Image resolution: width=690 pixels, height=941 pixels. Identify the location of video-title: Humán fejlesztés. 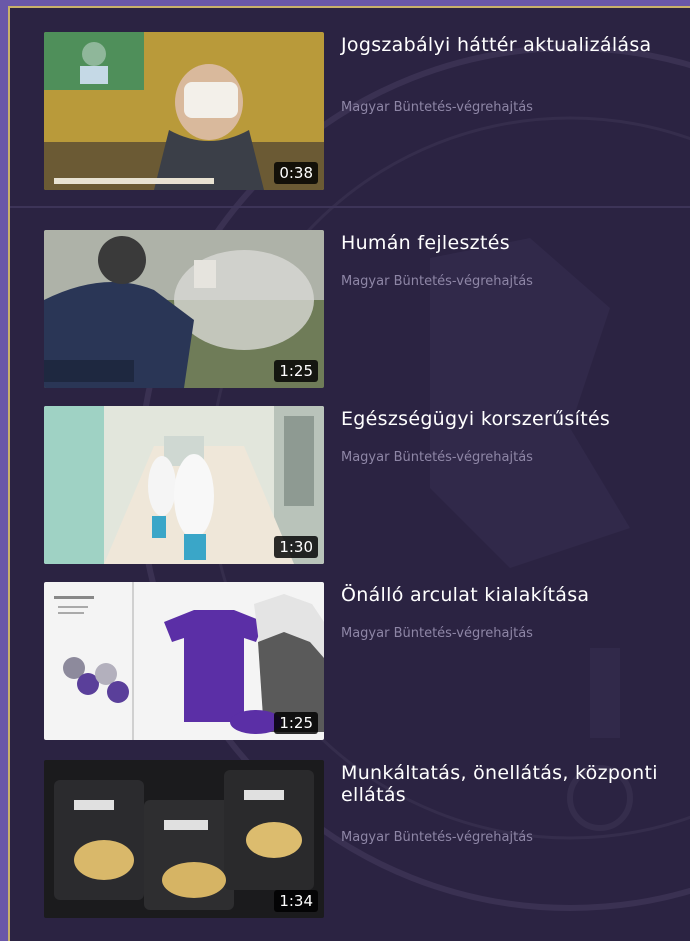
(515, 243).